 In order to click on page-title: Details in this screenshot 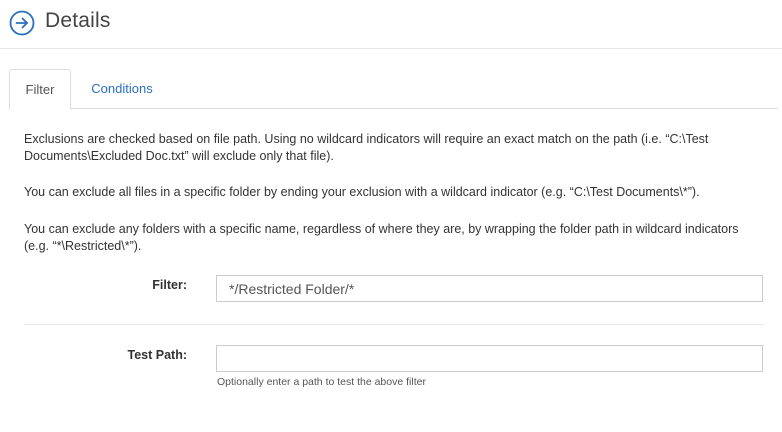, I will do `click(78, 20)`.